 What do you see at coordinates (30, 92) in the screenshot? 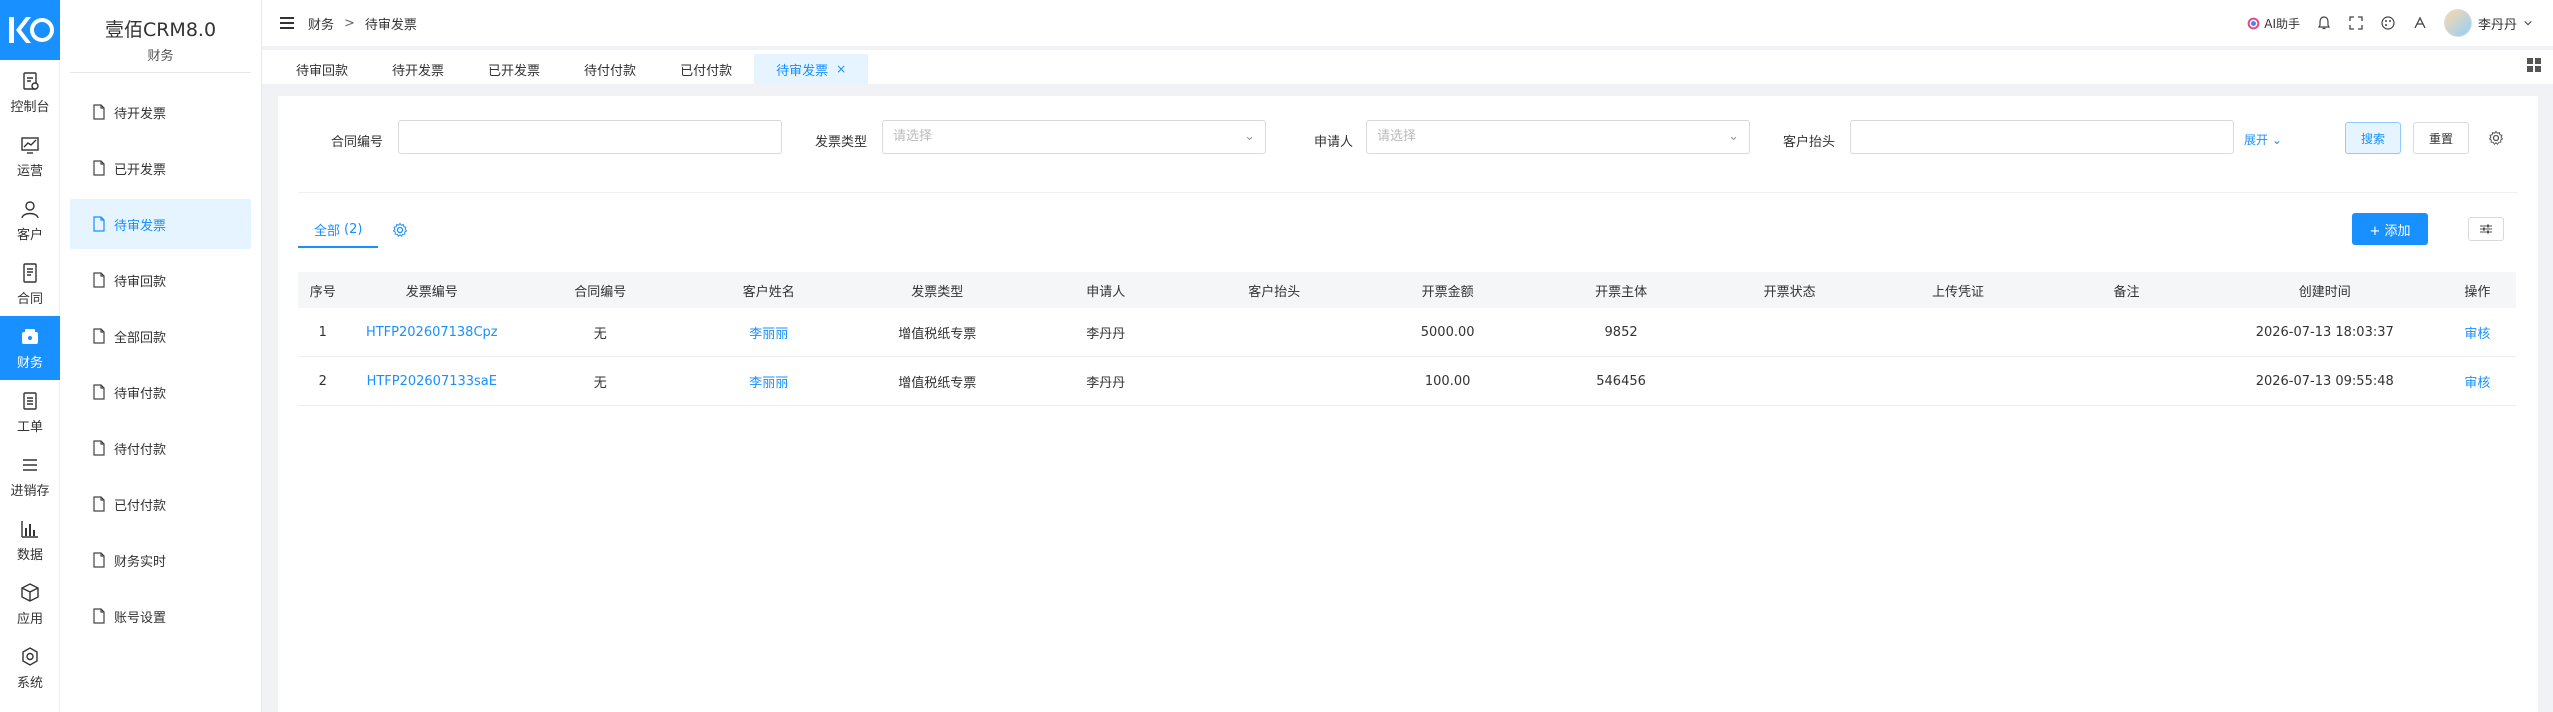
I see `rail-item-0: 控制台` at bounding box center [30, 92].